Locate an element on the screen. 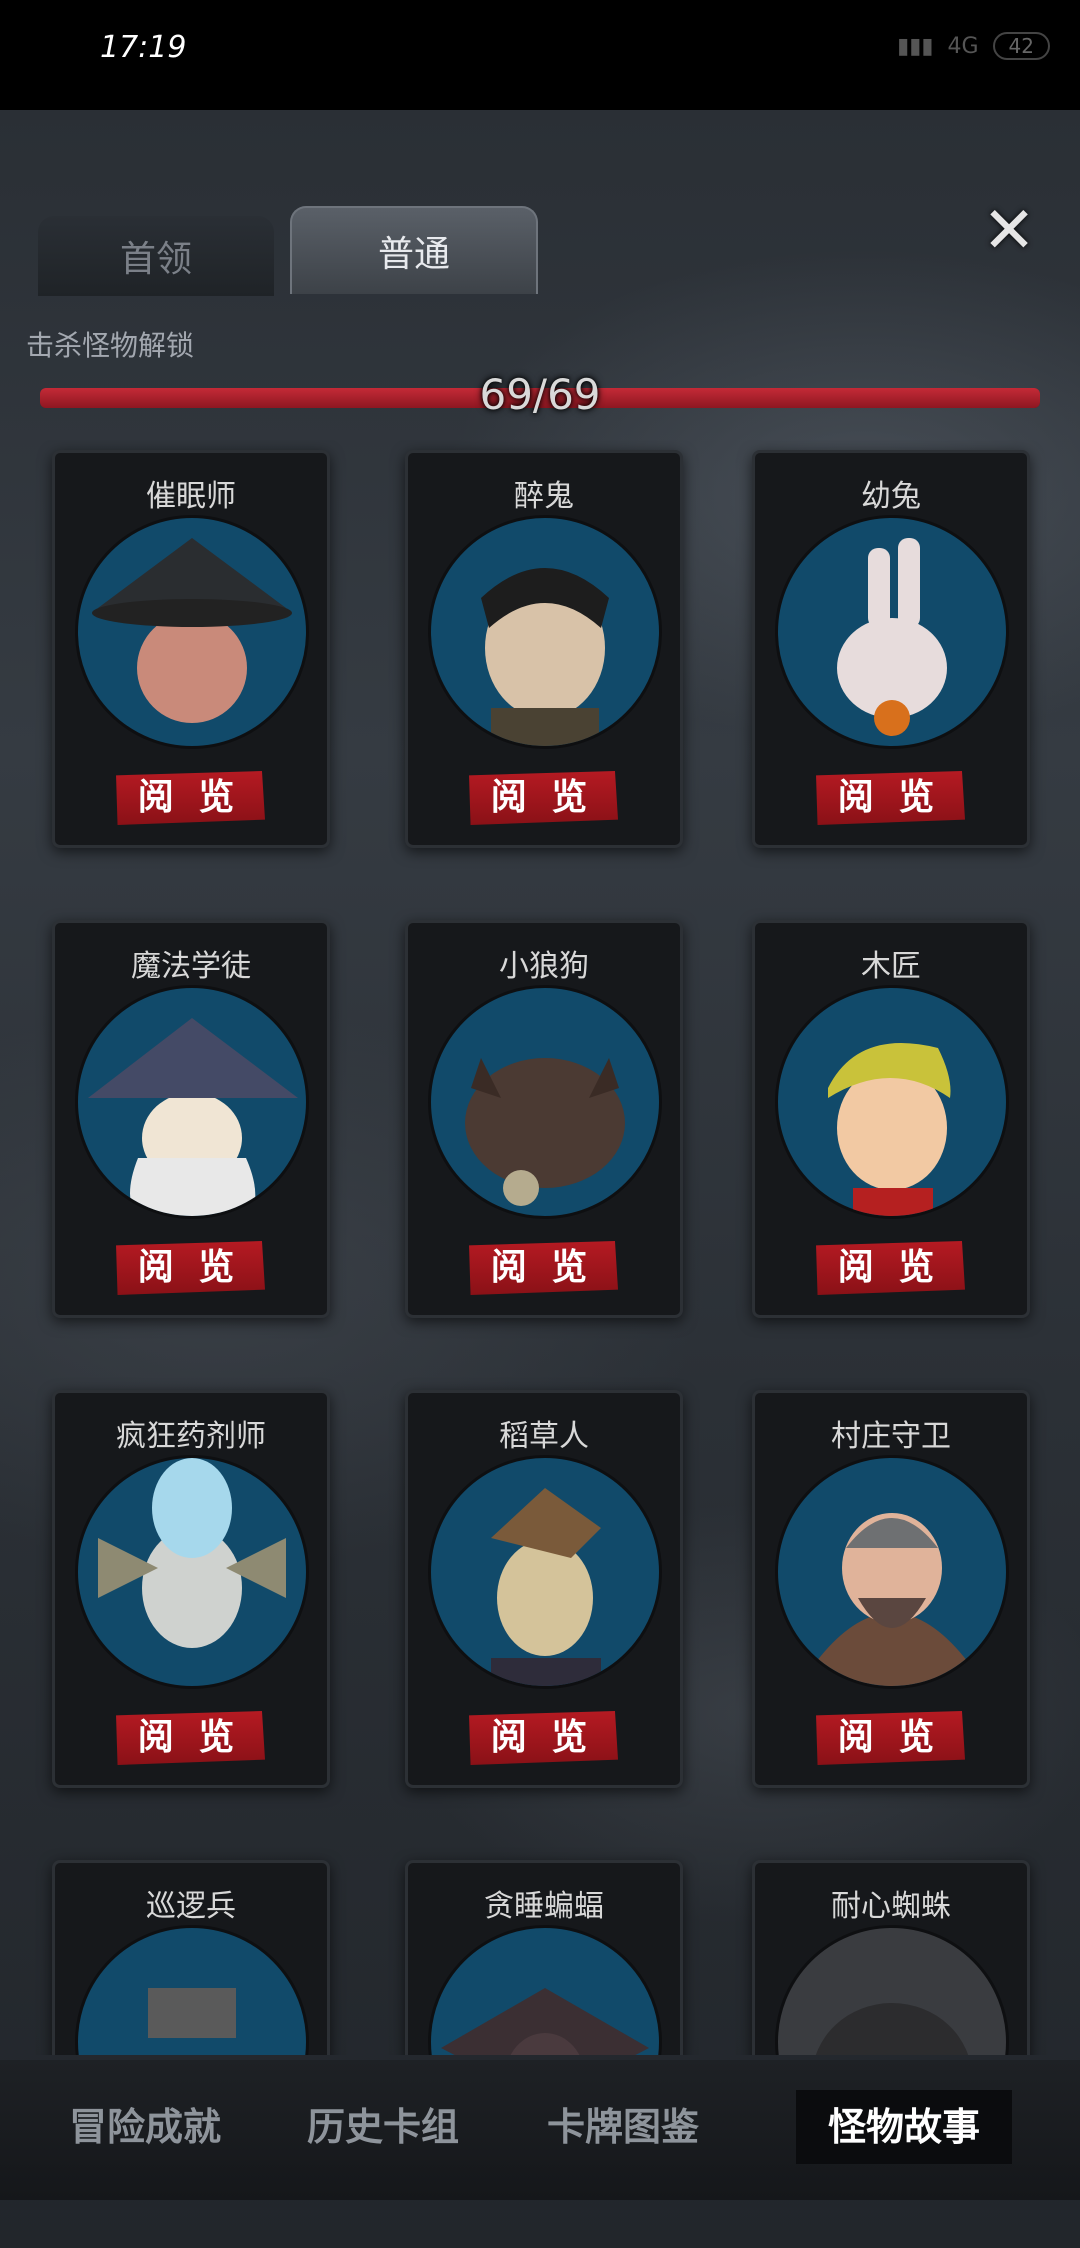  monster-card: 贪睡蝙蝠阅 览 is located at coordinates (544, 1957).